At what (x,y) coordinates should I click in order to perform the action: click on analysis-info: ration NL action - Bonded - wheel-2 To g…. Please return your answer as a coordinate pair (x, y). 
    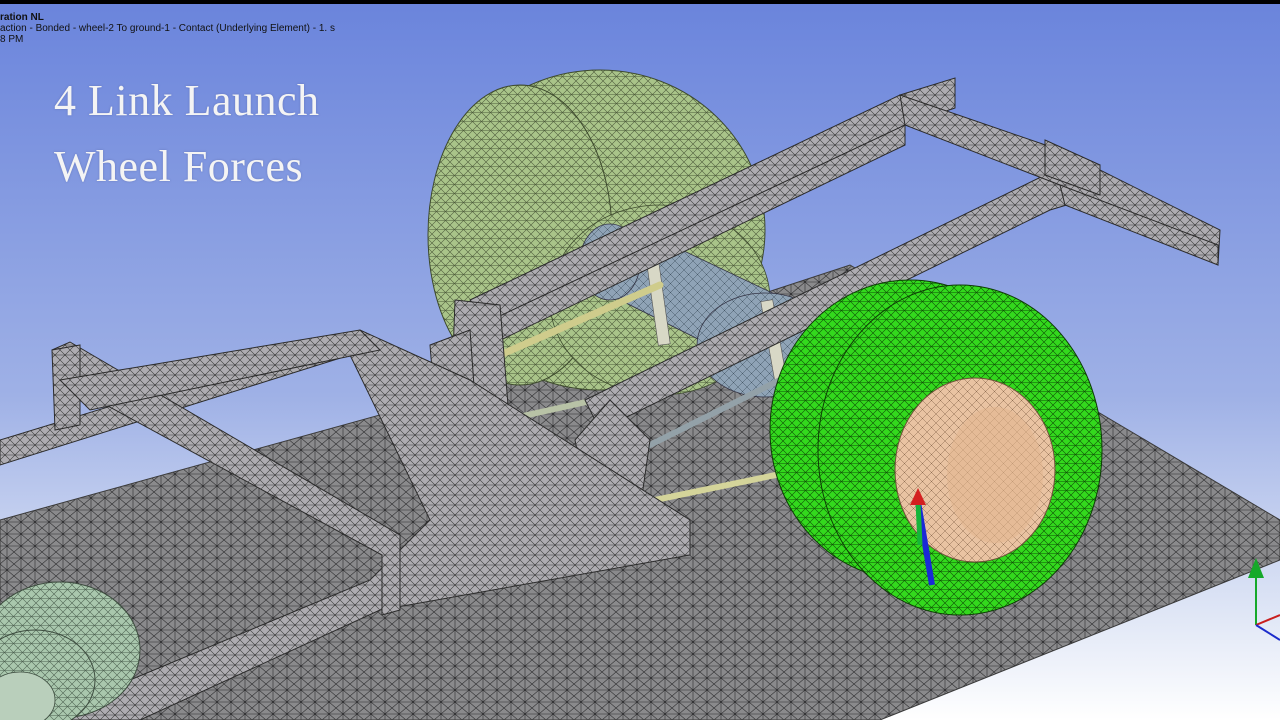
    Looking at the image, I should click on (167, 28).